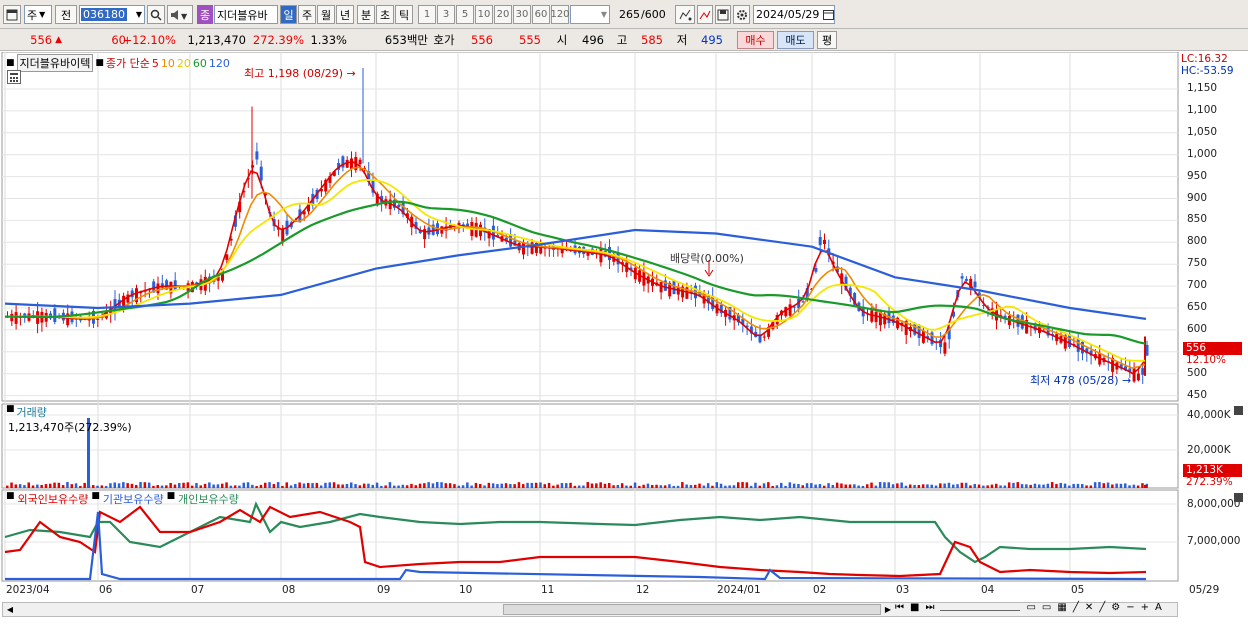  What do you see at coordinates (1089, 607) in the screenshot?
I see `cross-icon: ✕` at bounding box center [1089, 607].